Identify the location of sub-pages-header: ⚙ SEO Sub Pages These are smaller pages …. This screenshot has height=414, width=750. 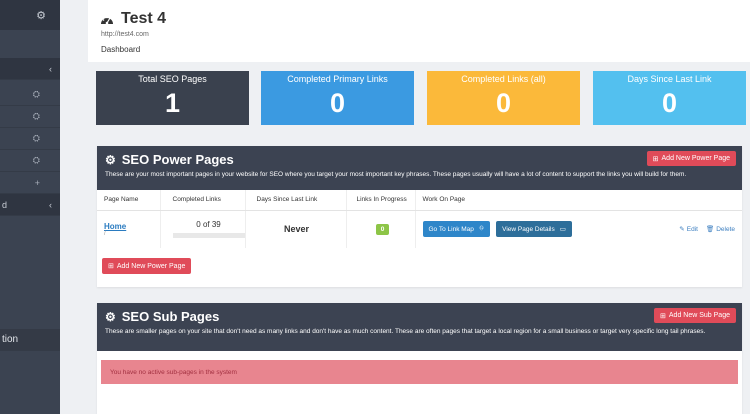
(419, 327).